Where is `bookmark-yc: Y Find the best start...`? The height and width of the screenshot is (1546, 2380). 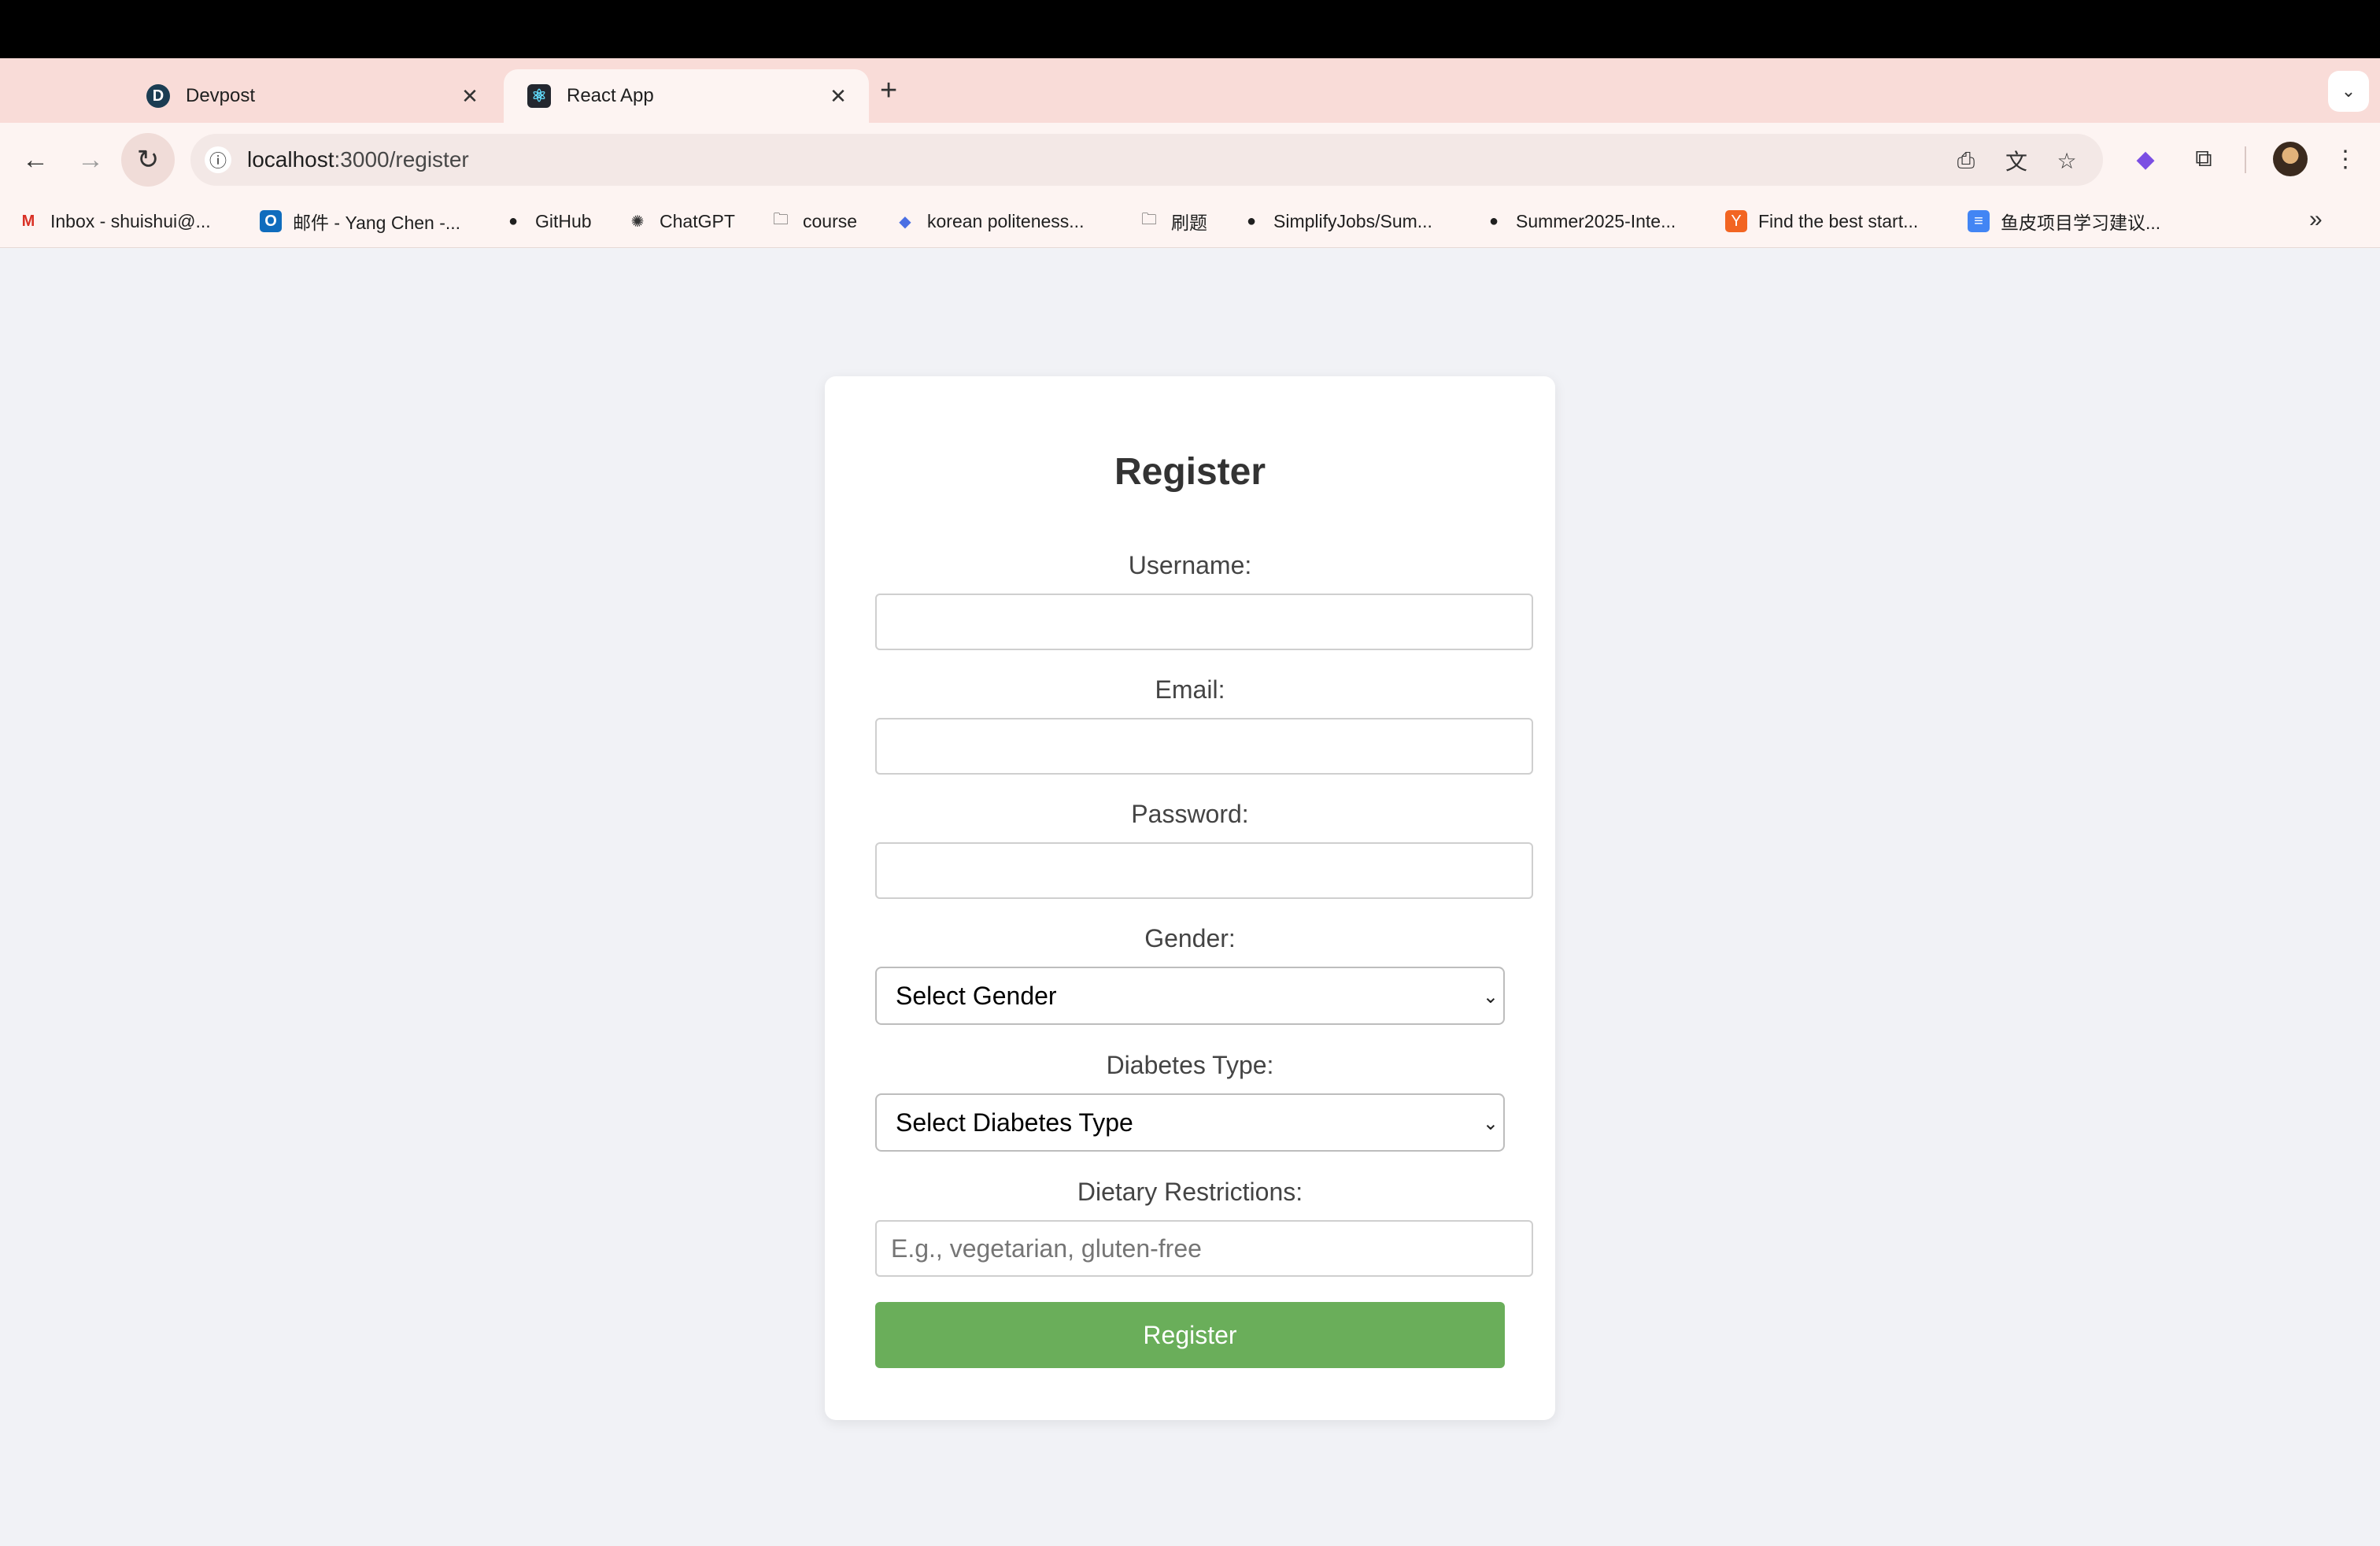
bookmark-yc: Y Find the best start... is located at coordinates (1821, 221).